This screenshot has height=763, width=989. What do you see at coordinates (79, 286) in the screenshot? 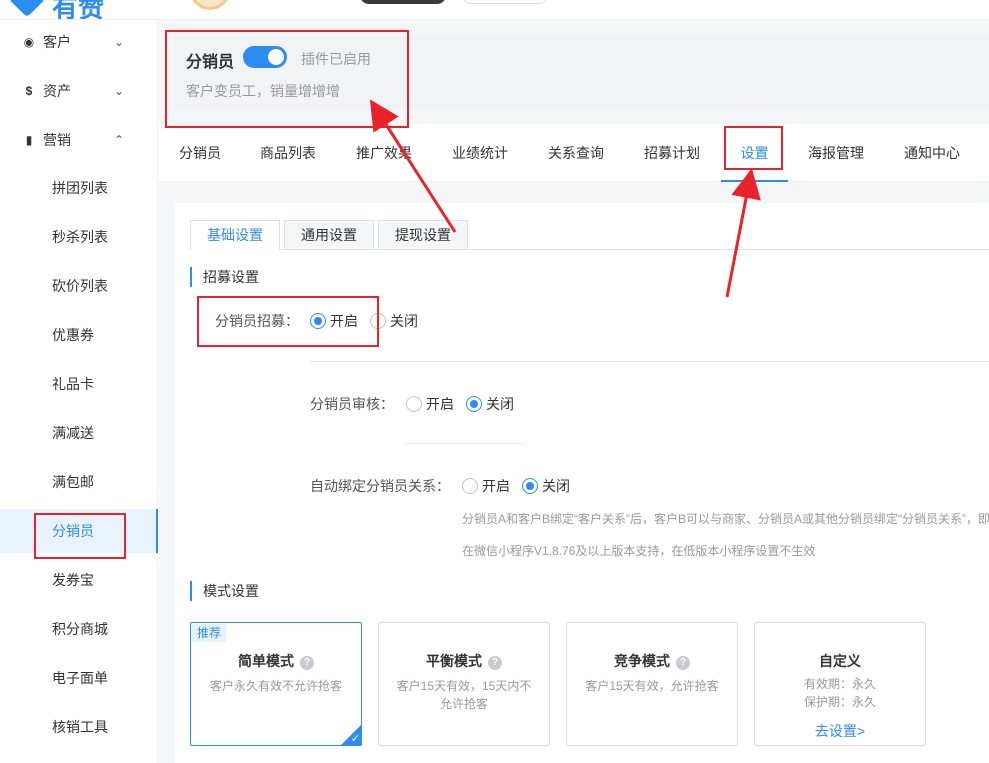
I see `sidebar-item-bargain: 砍价列表` at bounding box center [79, 286].